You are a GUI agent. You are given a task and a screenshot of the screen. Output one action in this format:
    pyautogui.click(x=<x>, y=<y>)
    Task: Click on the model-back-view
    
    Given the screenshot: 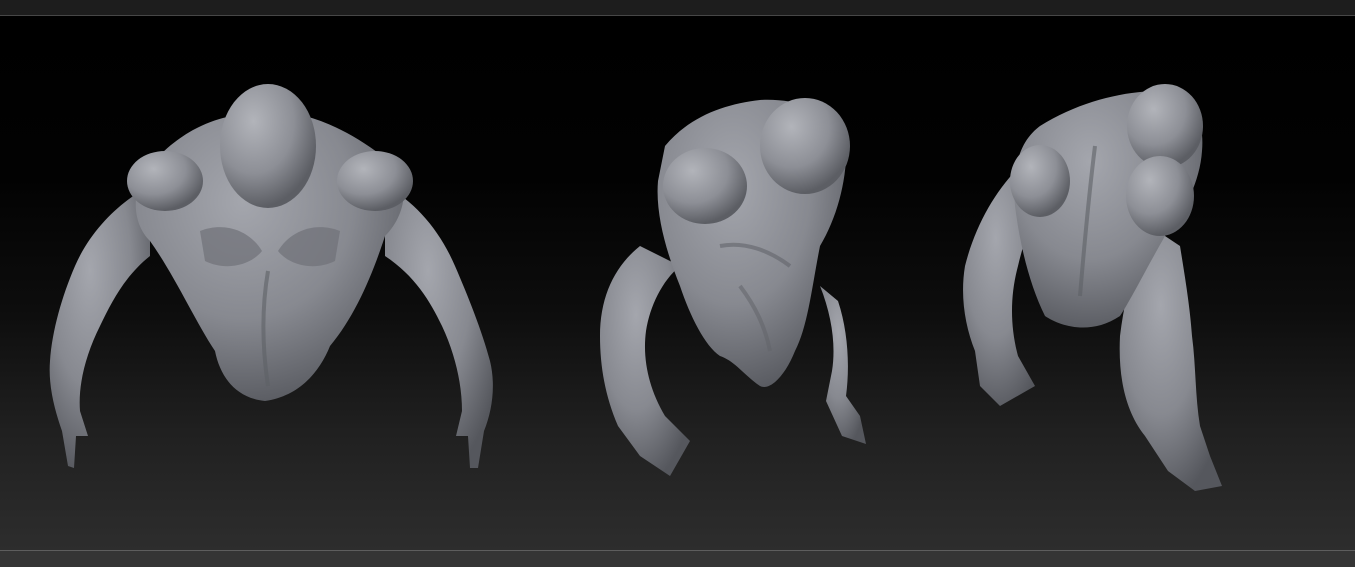 What is the action you would take?
    pyautogui.click(x=1092, y=287)
    